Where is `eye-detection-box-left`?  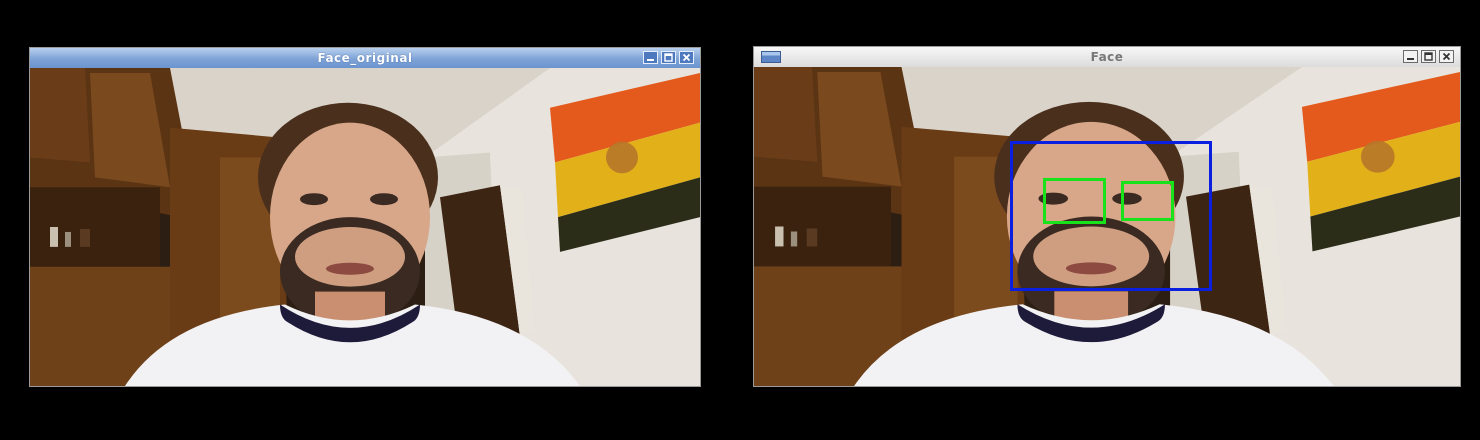 eye-detection-box-left is located at coordinates (1074, 201).